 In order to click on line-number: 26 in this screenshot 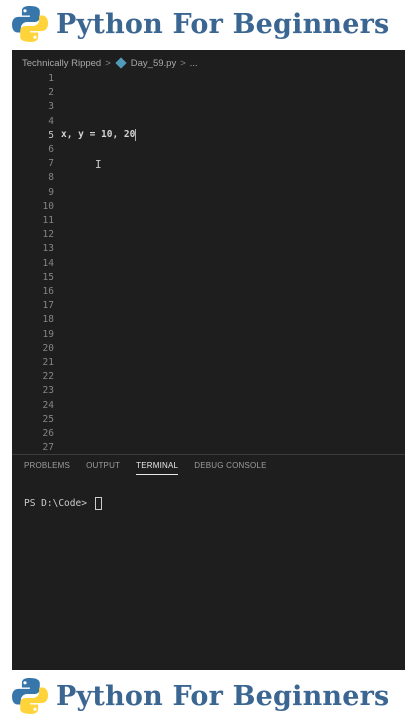, I will do `click(48, 433)`.